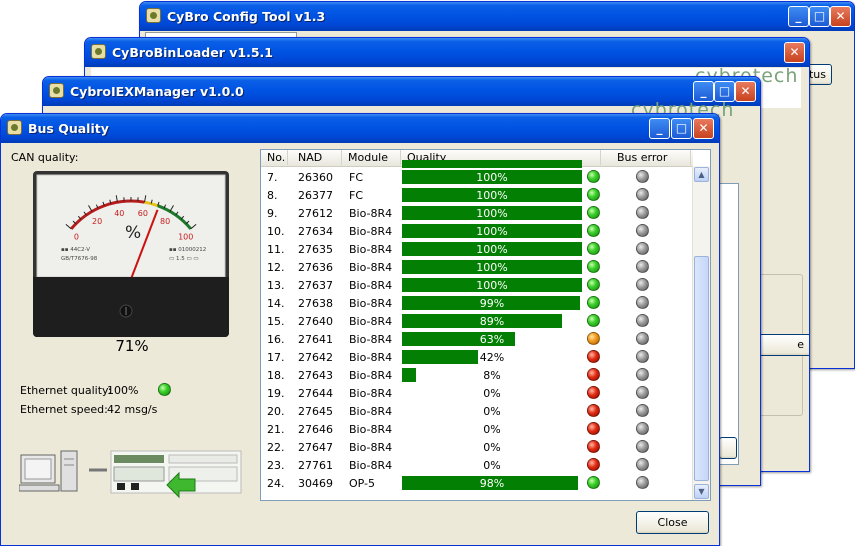 The width and height of the screenshot is (855, 546). I want to click on ethernet-quality-value: 100%, so click(123, 390).